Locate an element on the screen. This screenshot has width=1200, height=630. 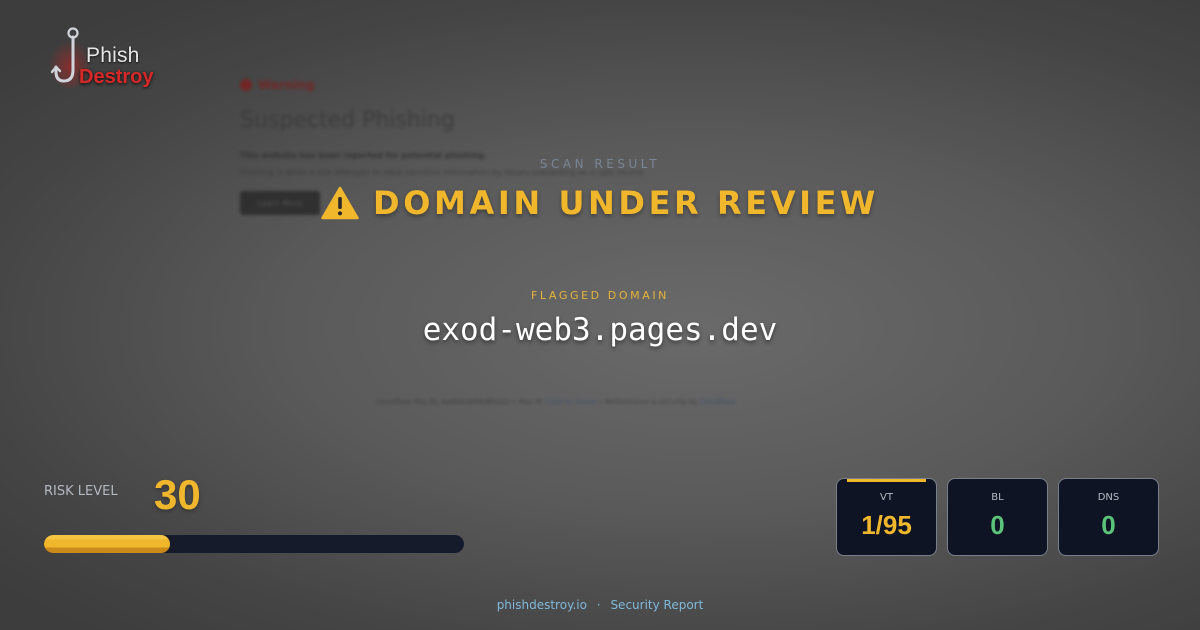
warning-triangle-icon is located at coordinates (340, 203).